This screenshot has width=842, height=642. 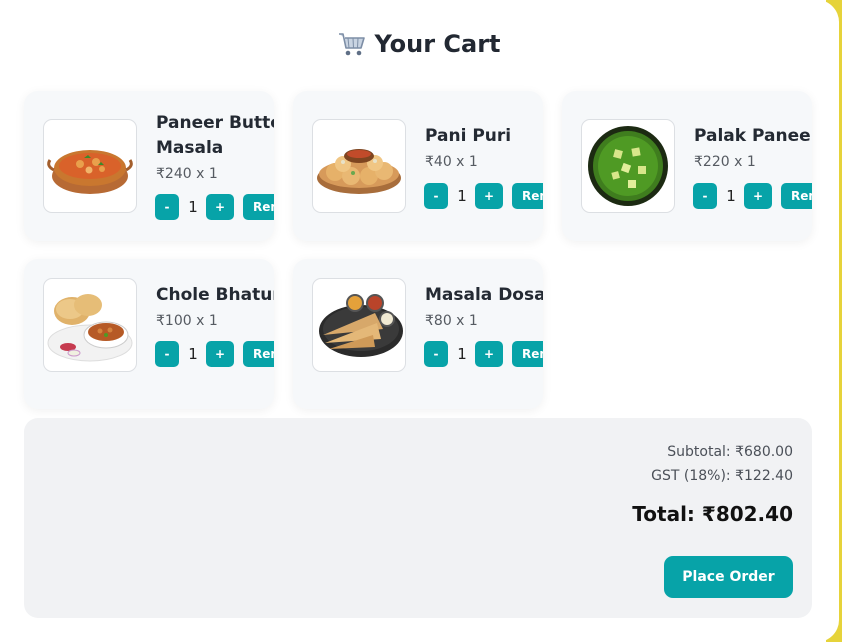 What do you see at coordinates (437, 44) in the screenshot?
I see `page-title-text: Your Cart` at bounding box center [437, 44].